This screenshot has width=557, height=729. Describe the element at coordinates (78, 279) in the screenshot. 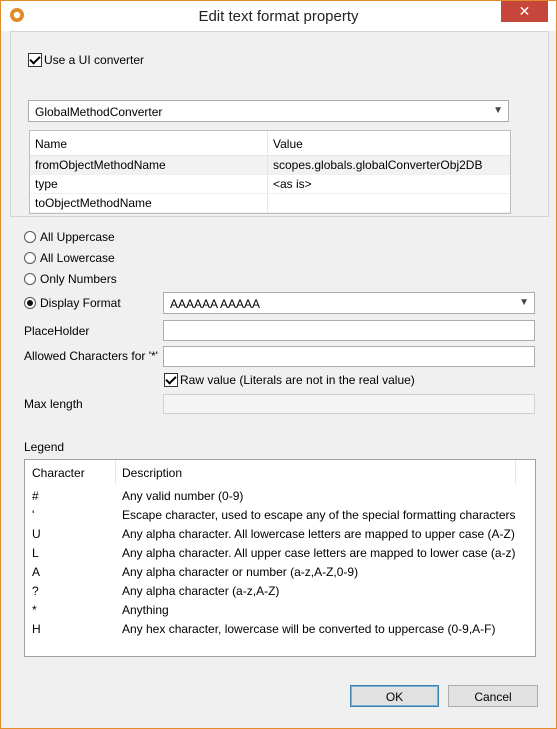

I see `only-numbers-label: Only Numbers` at that location.